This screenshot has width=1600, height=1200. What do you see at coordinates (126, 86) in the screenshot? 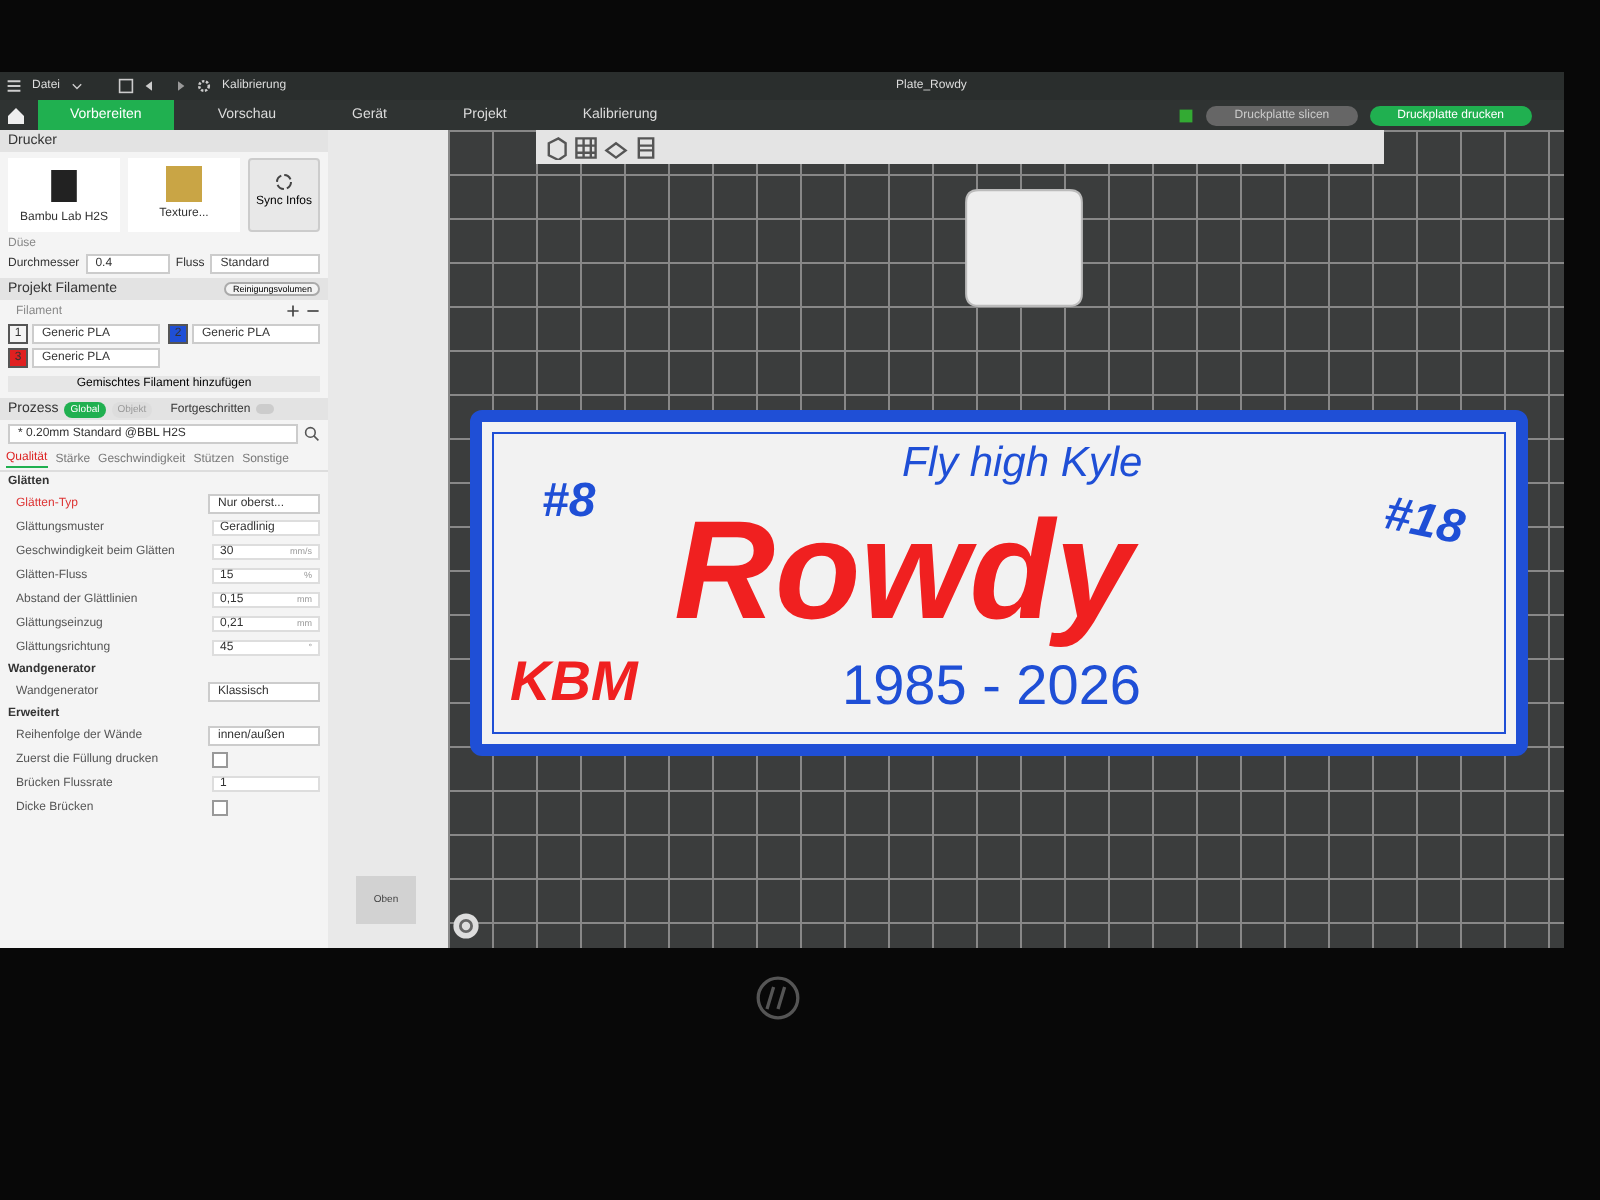
I see `save-icon` at bounding box center [126, 86].